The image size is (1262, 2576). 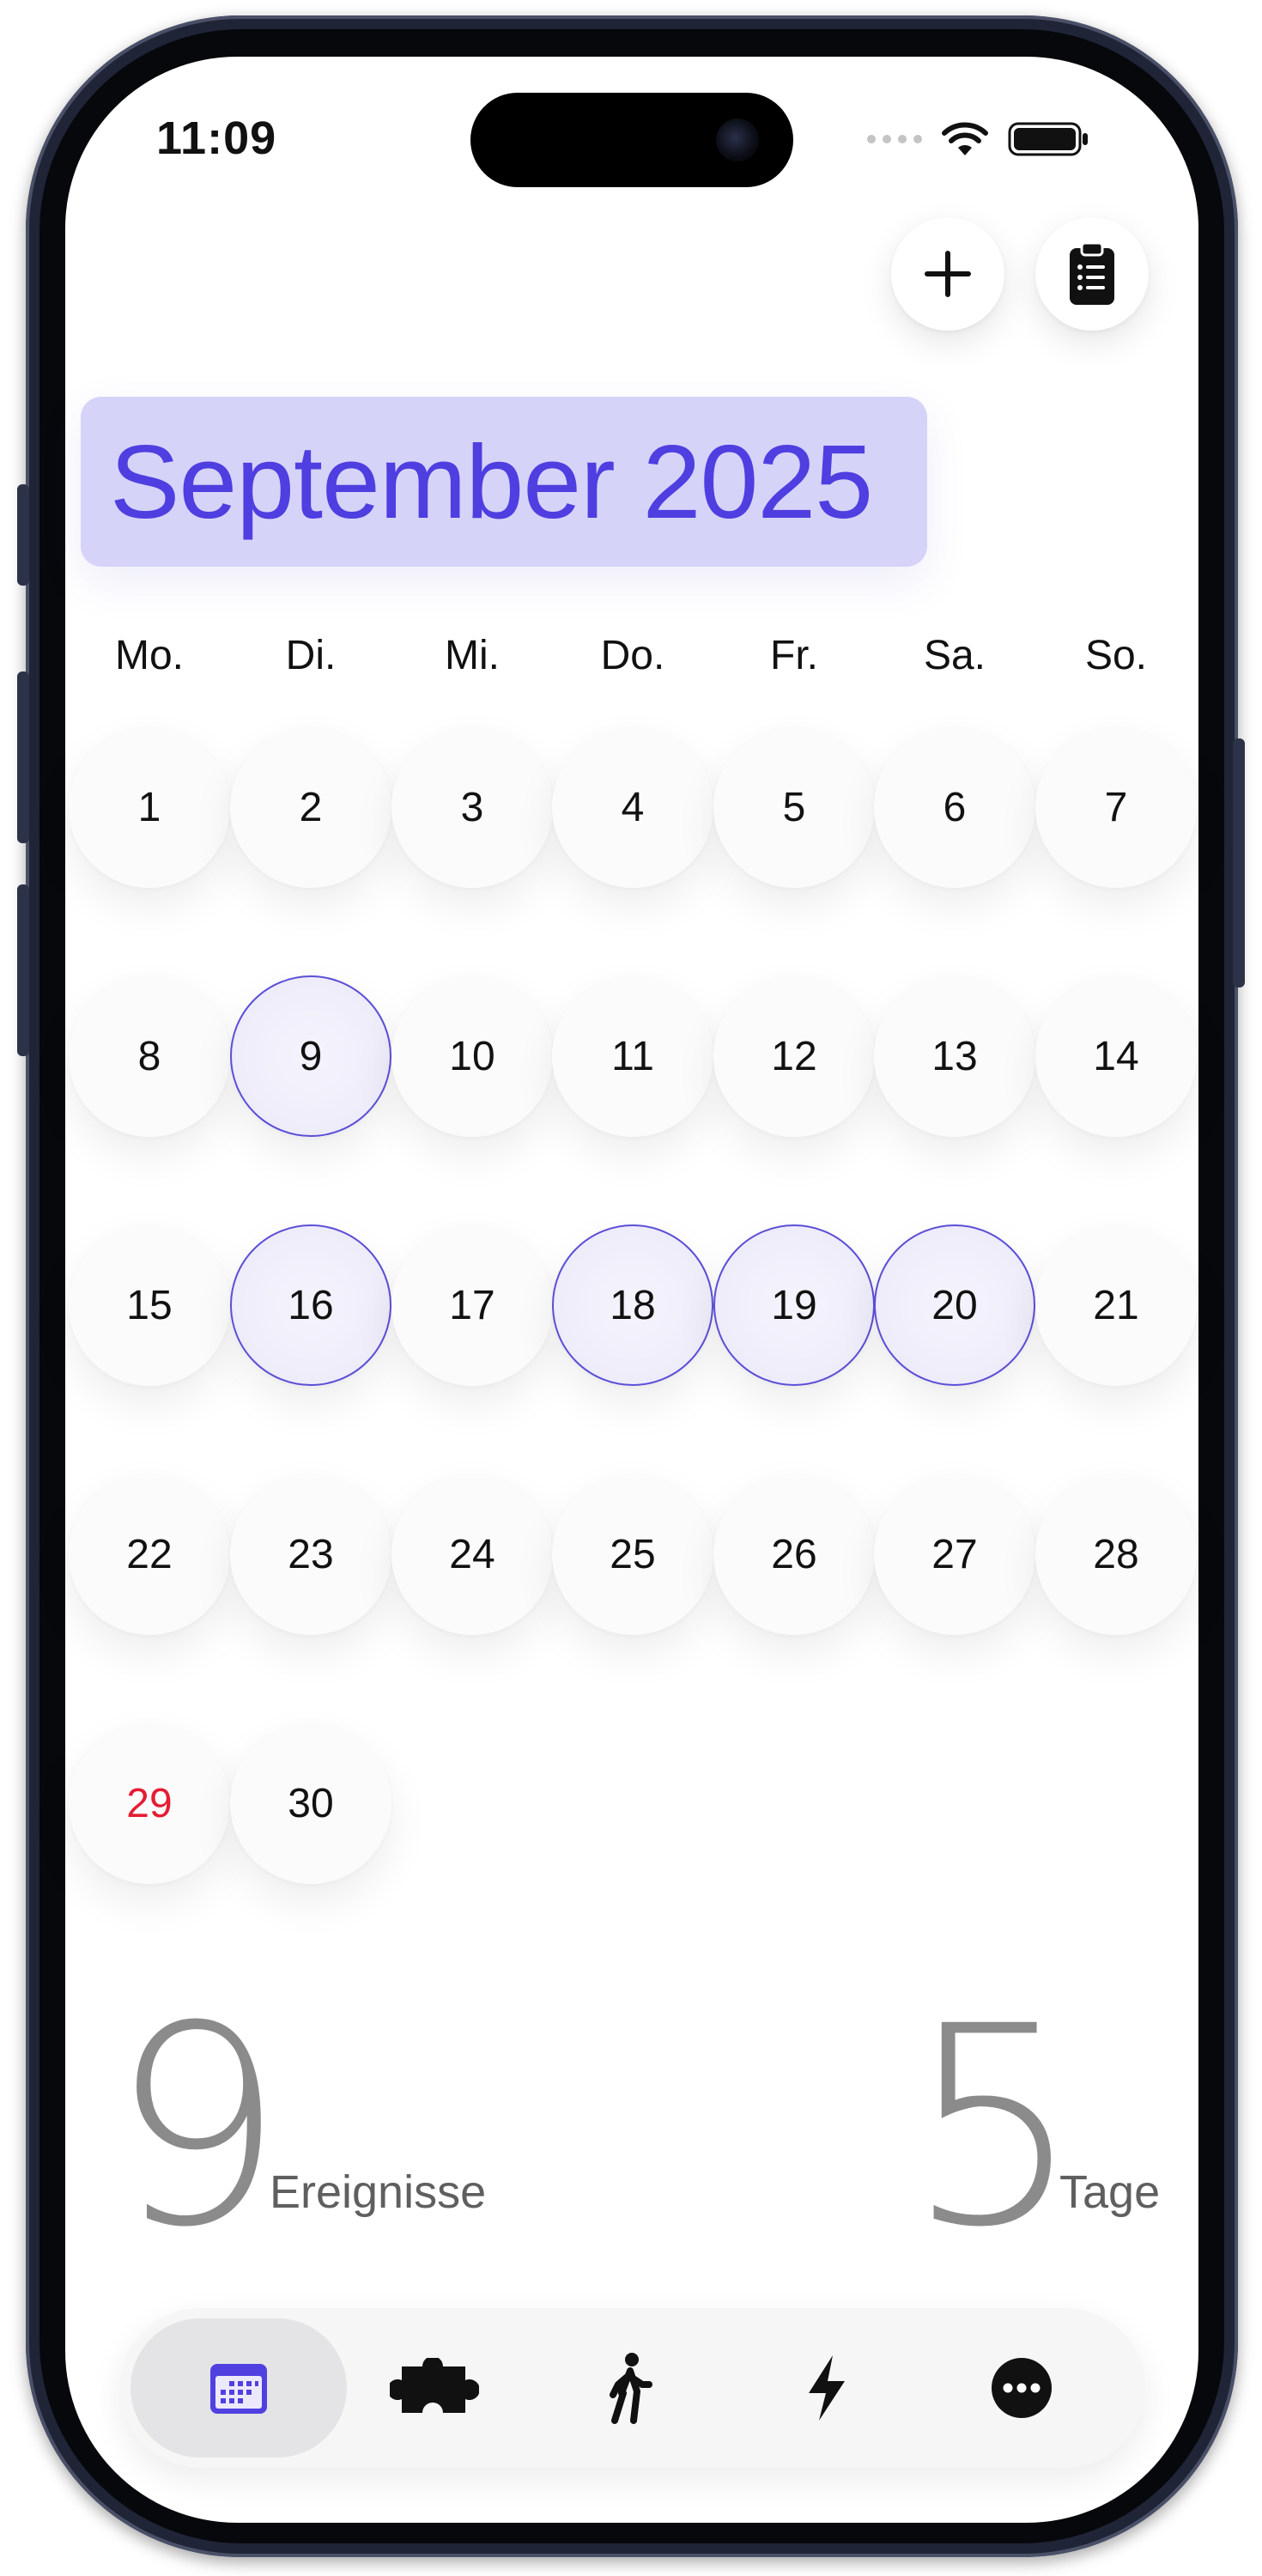 I want to click on status-icons, so click(x=979, y=139).